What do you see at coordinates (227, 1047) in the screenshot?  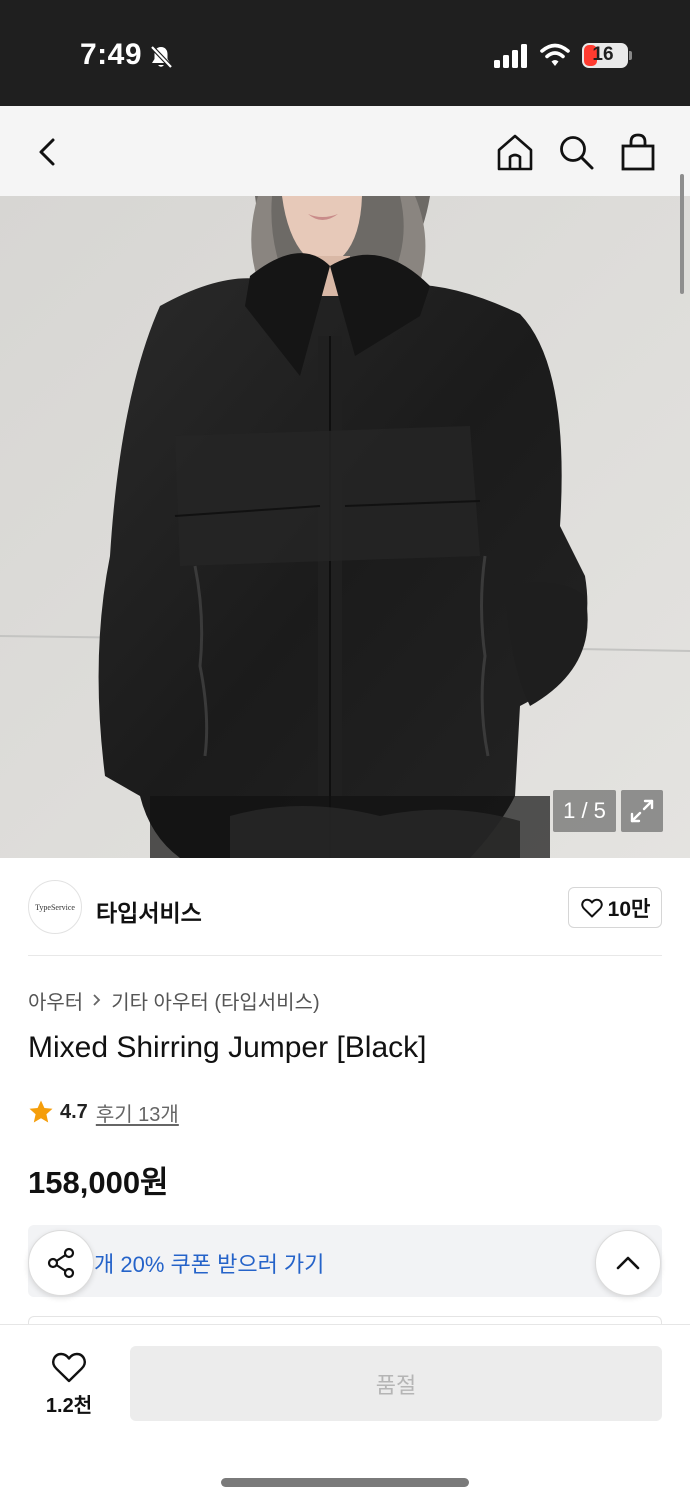 I see `product-title: Mixed Shirring Jumper [Black]` at bounding box center [227, 1047].